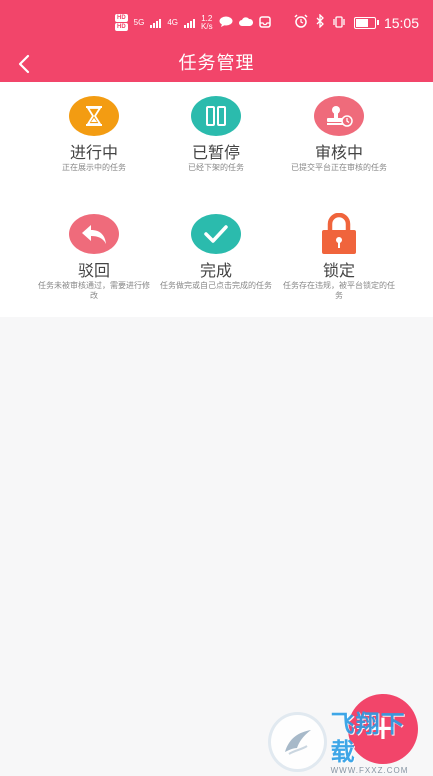 This screenshot has width=433, height=776. Describe the element at coordinates (216, 285) in the screenshot. I see `tile-description: 任务做完或自己点击完成的任务` at that location.